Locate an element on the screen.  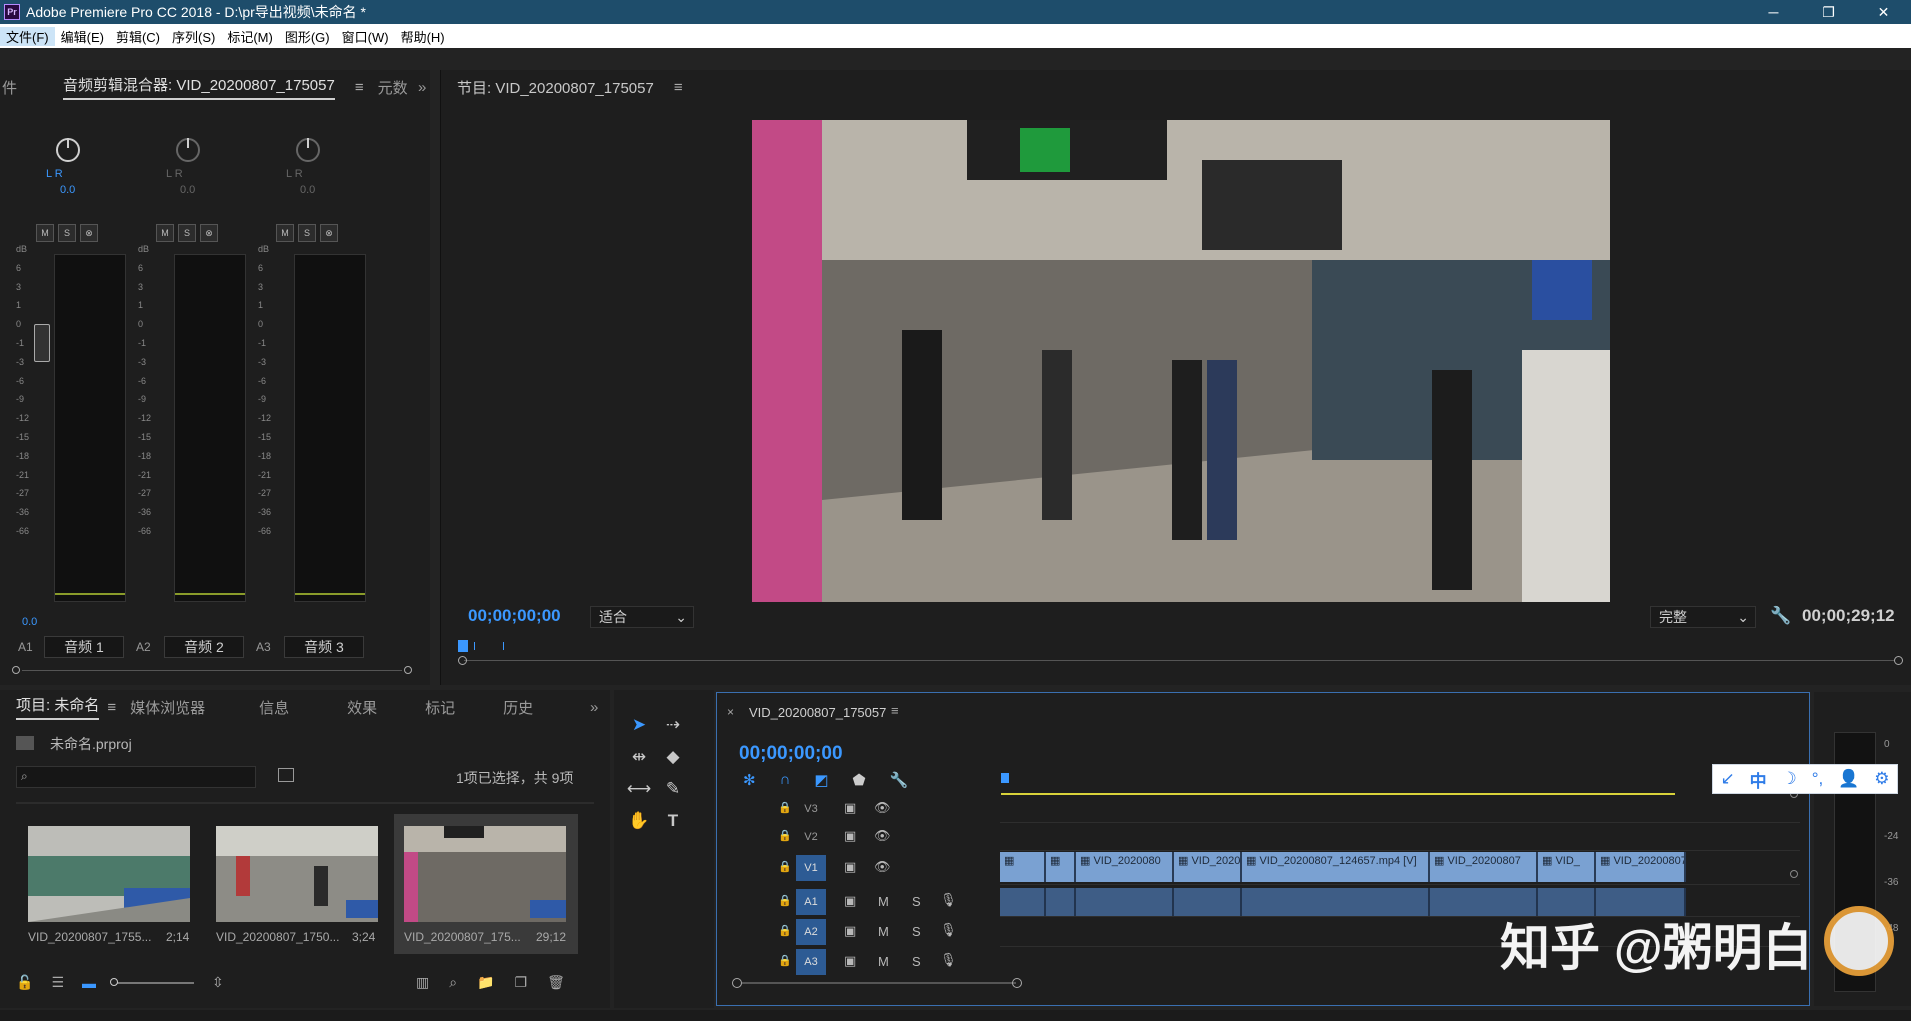
ime-chinese-toggle: 中 is located at coordinates (1758, 779).